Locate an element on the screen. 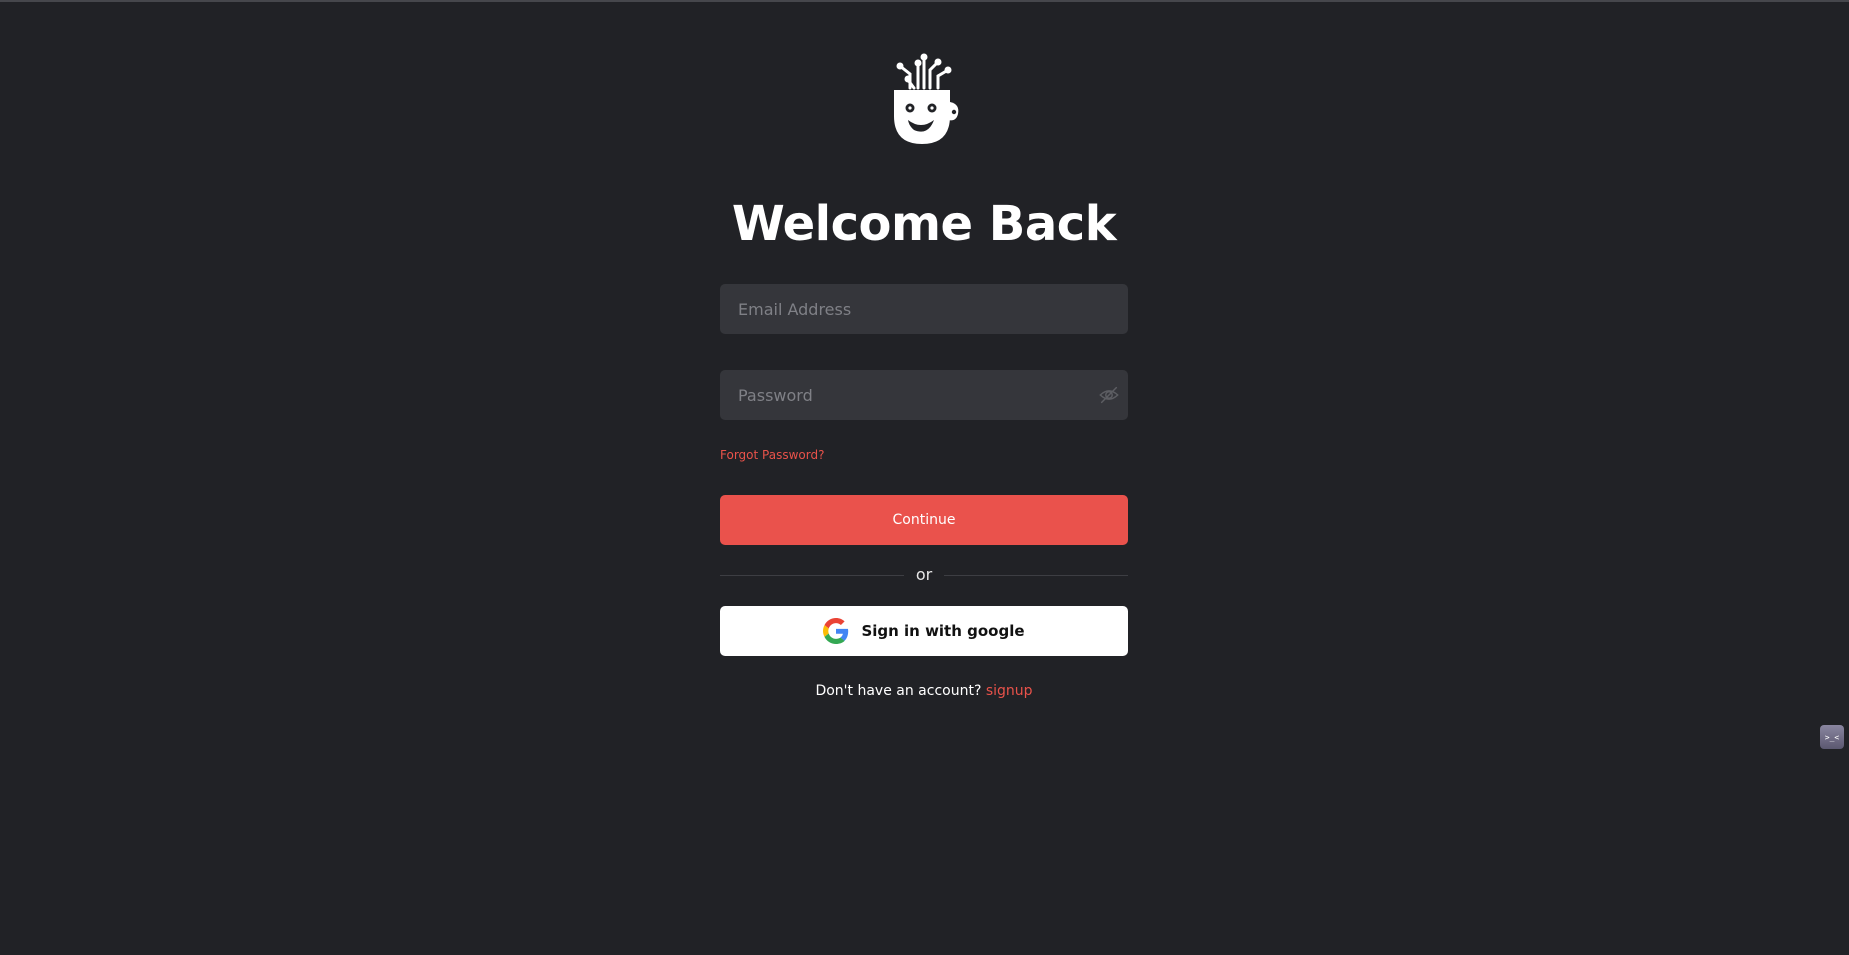  password-input is located at coordinates (924, 395).